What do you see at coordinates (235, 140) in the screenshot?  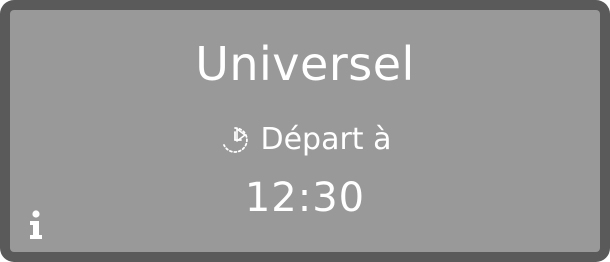 I see `delay-start-timer-icon` at bounding box center [235, 140].